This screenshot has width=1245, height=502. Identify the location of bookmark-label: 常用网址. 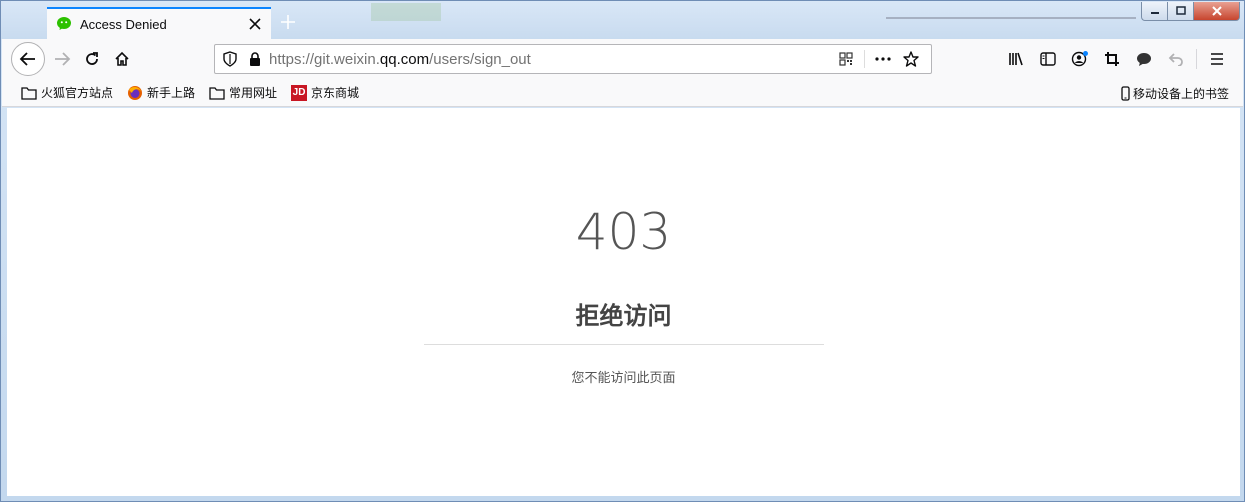
(253, 93).